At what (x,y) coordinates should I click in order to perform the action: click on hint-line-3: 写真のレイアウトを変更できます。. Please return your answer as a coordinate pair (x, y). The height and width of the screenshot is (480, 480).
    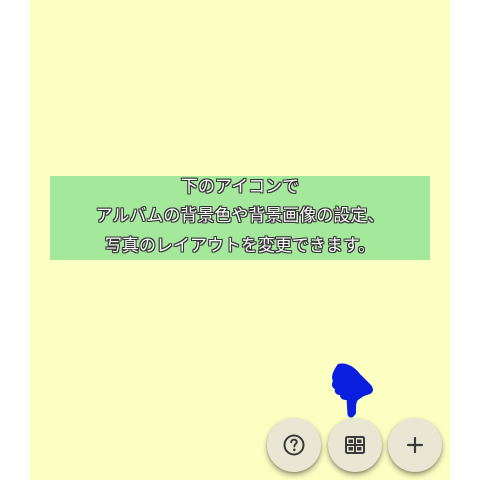
    Looking at the image, I should click on (240, 246).